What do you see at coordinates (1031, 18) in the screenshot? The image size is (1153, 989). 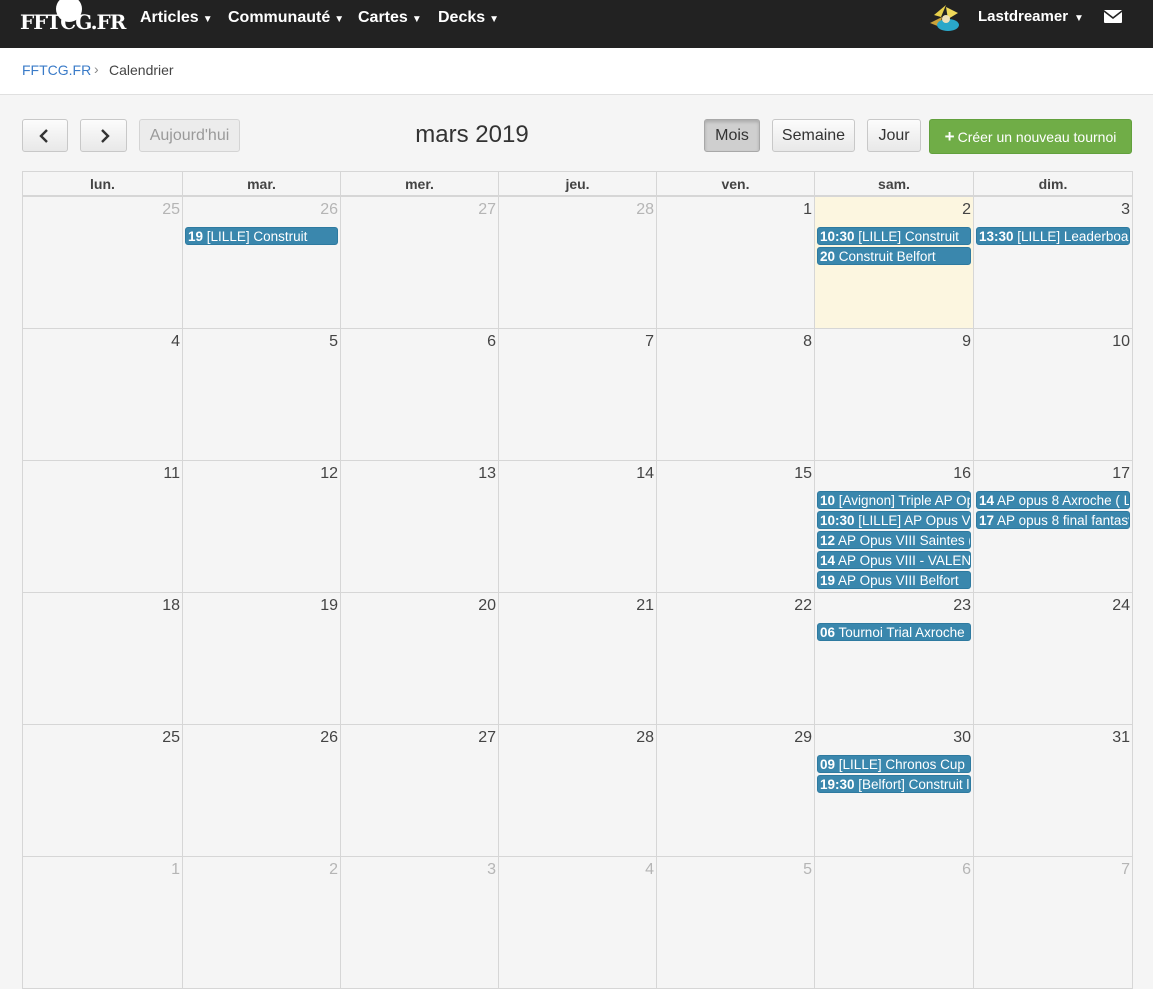 I see `user-menu: Lastdreamer ▼` at bounding box center [1031, 18].